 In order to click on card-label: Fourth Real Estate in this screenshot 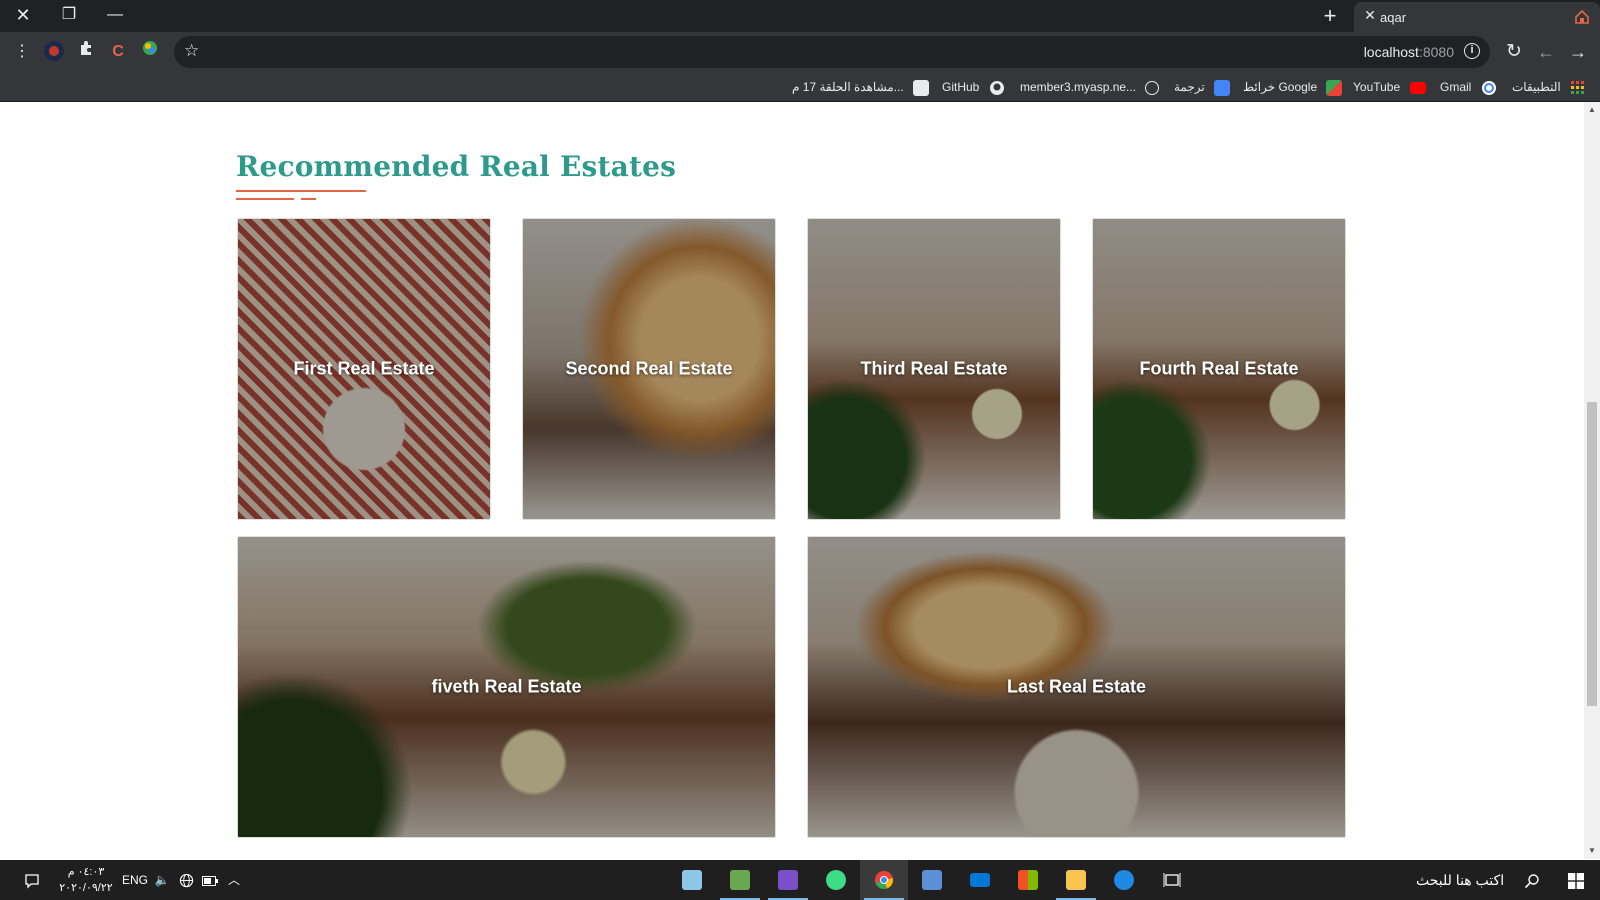, I will do `click(1219, 368)`.